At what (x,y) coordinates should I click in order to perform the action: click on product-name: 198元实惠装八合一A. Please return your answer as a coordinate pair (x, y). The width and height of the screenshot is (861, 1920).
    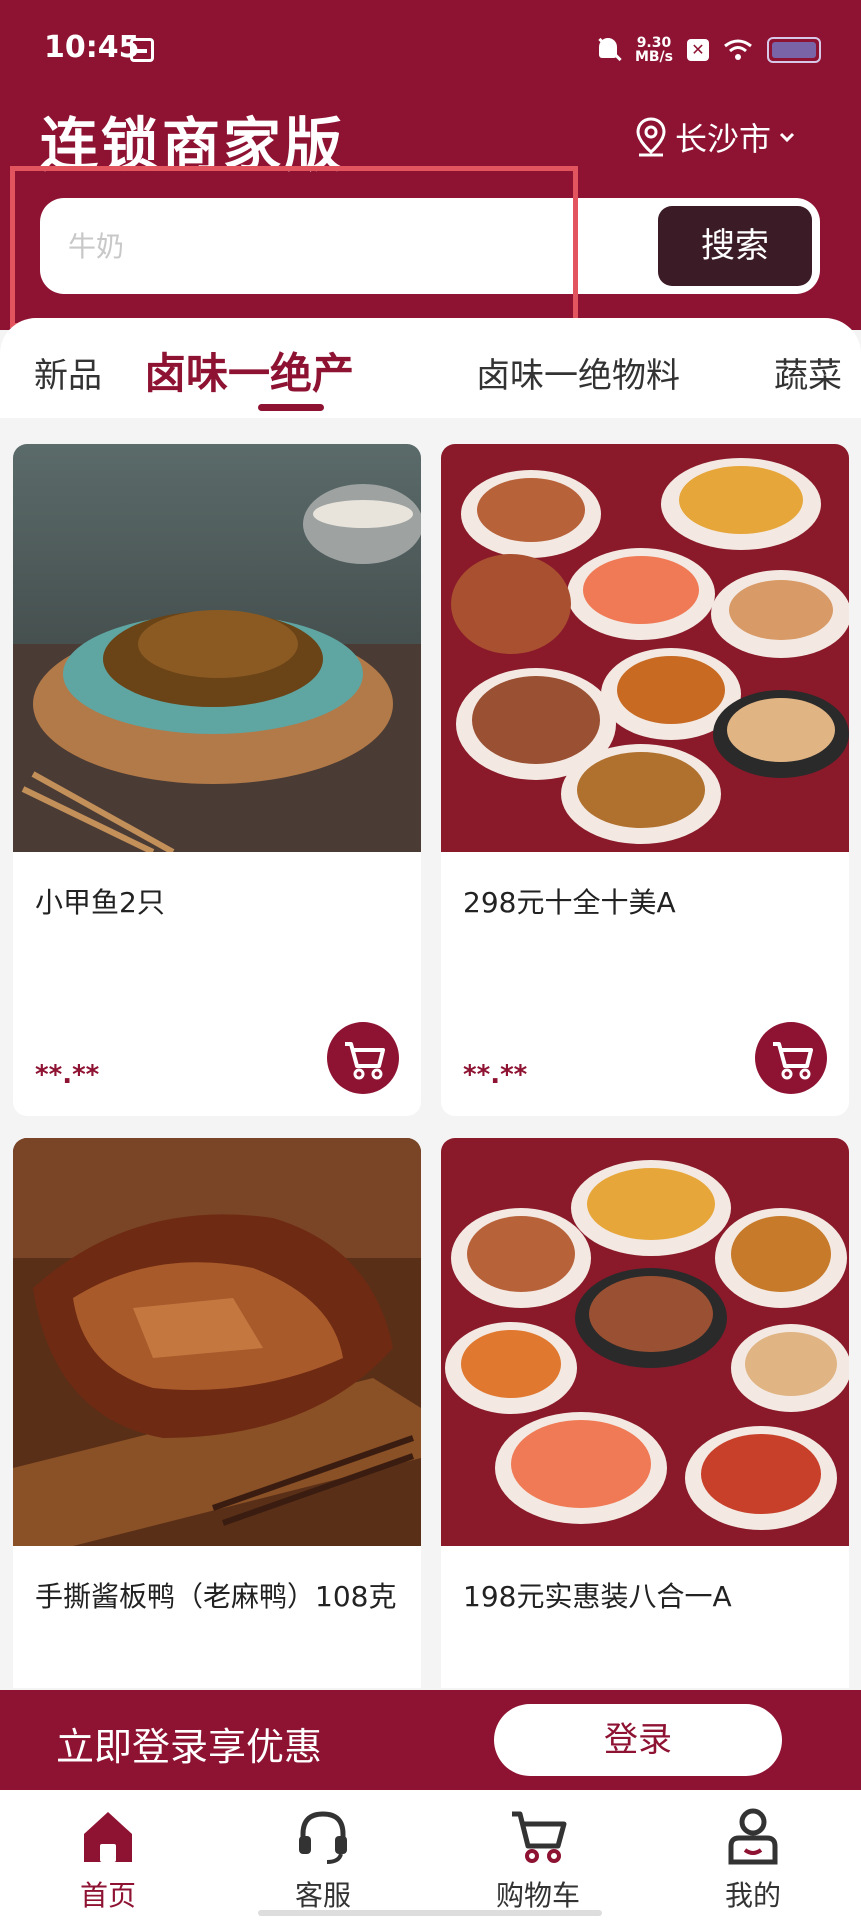
    Looking at the image, I should click on (597, 1596).